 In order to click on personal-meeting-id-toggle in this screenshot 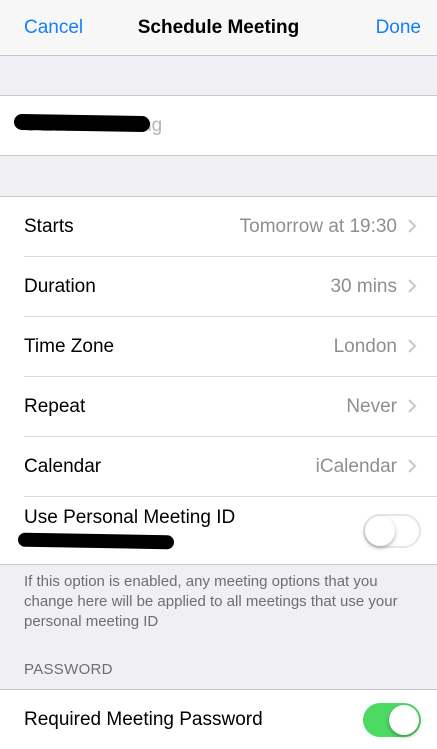, I will do `click(392, 531)`.